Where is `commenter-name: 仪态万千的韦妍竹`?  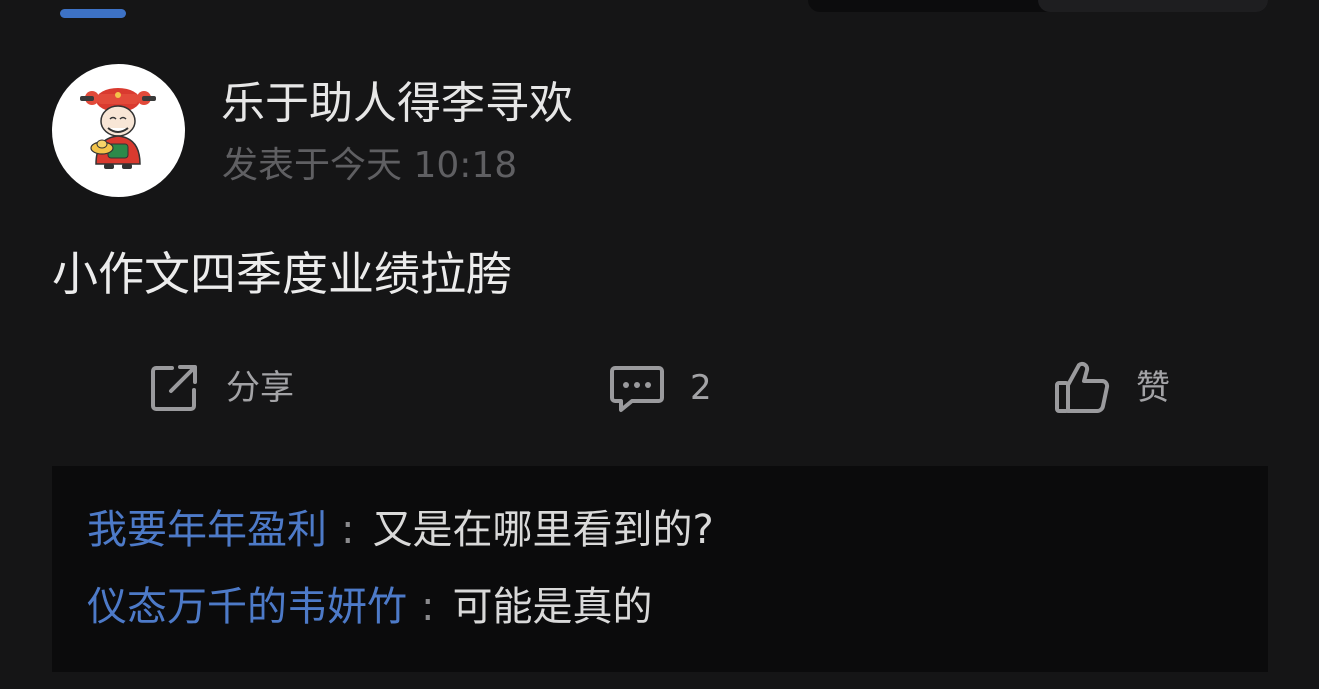 commenter-name: 仪态万千的韦妍竹 is located at coordinates (247, 607).